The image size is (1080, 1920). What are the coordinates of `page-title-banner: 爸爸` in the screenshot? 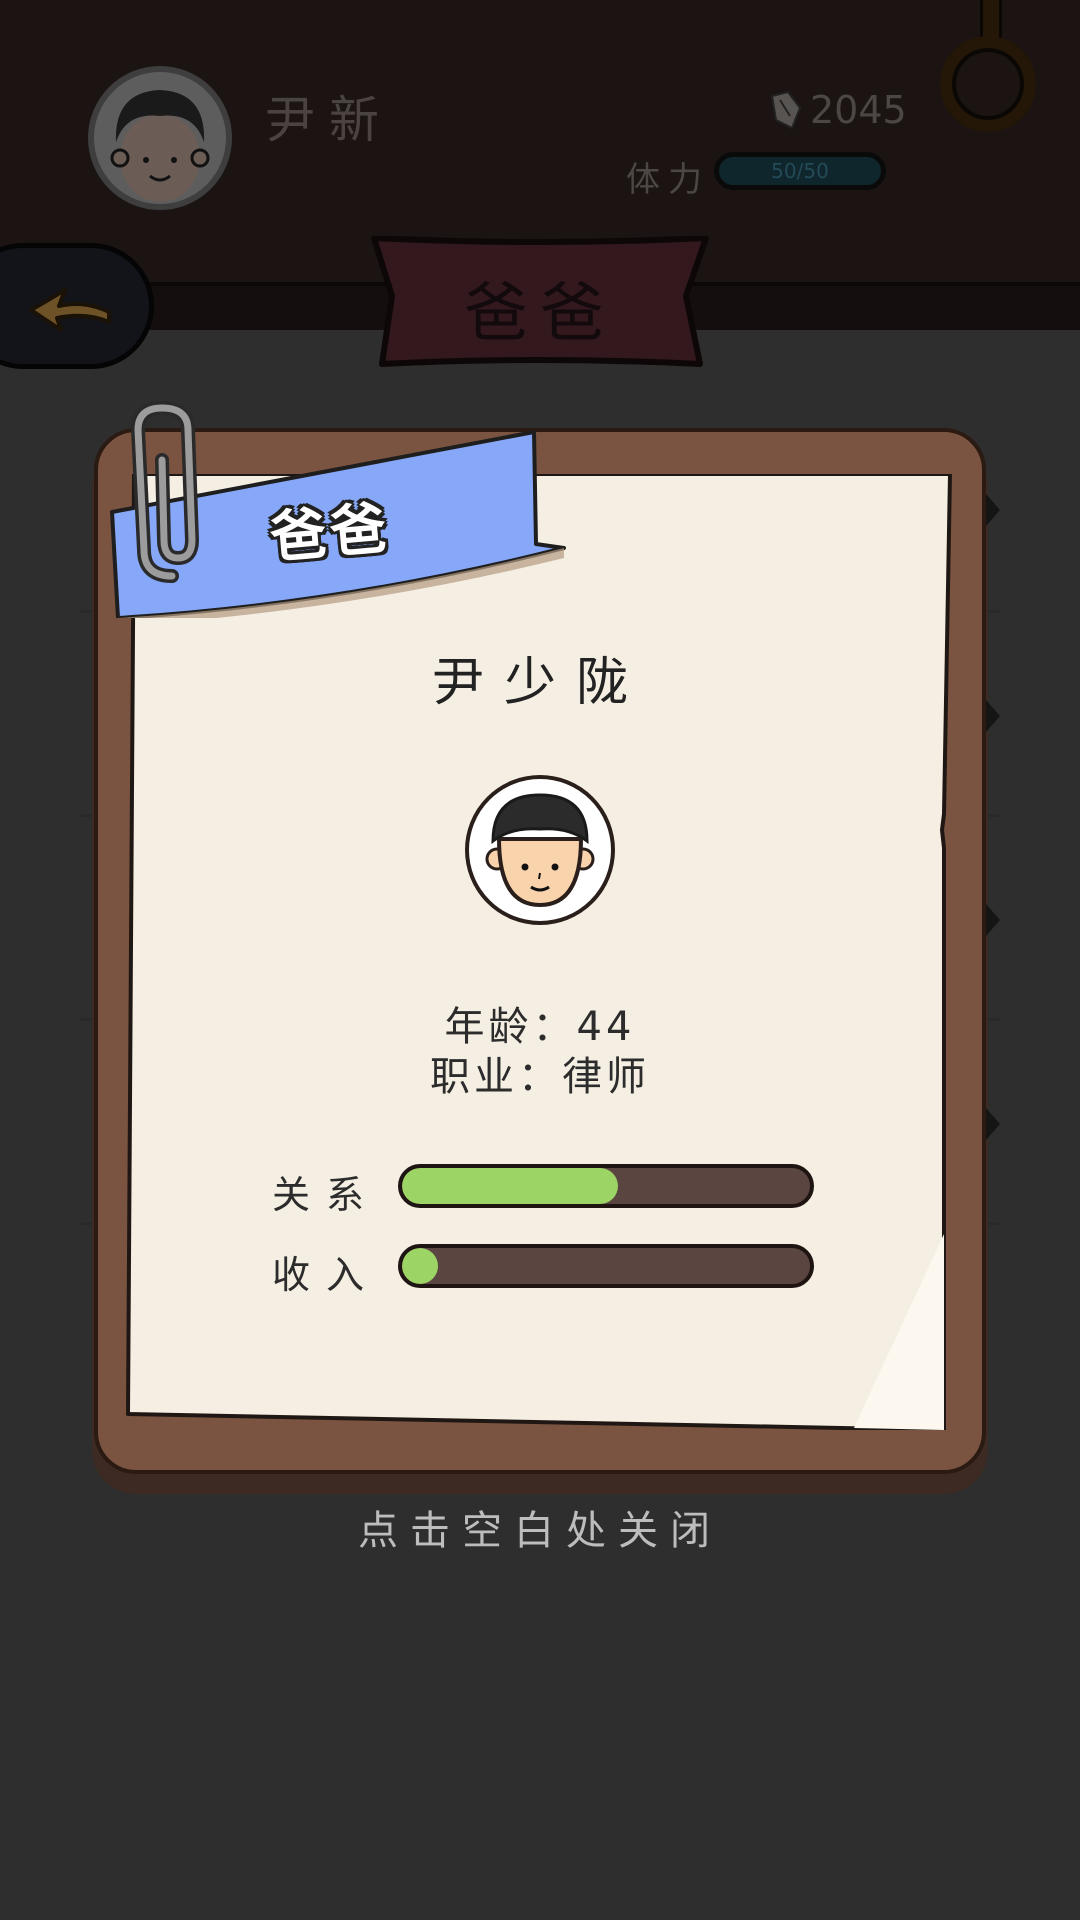 It's located at (540, 302).